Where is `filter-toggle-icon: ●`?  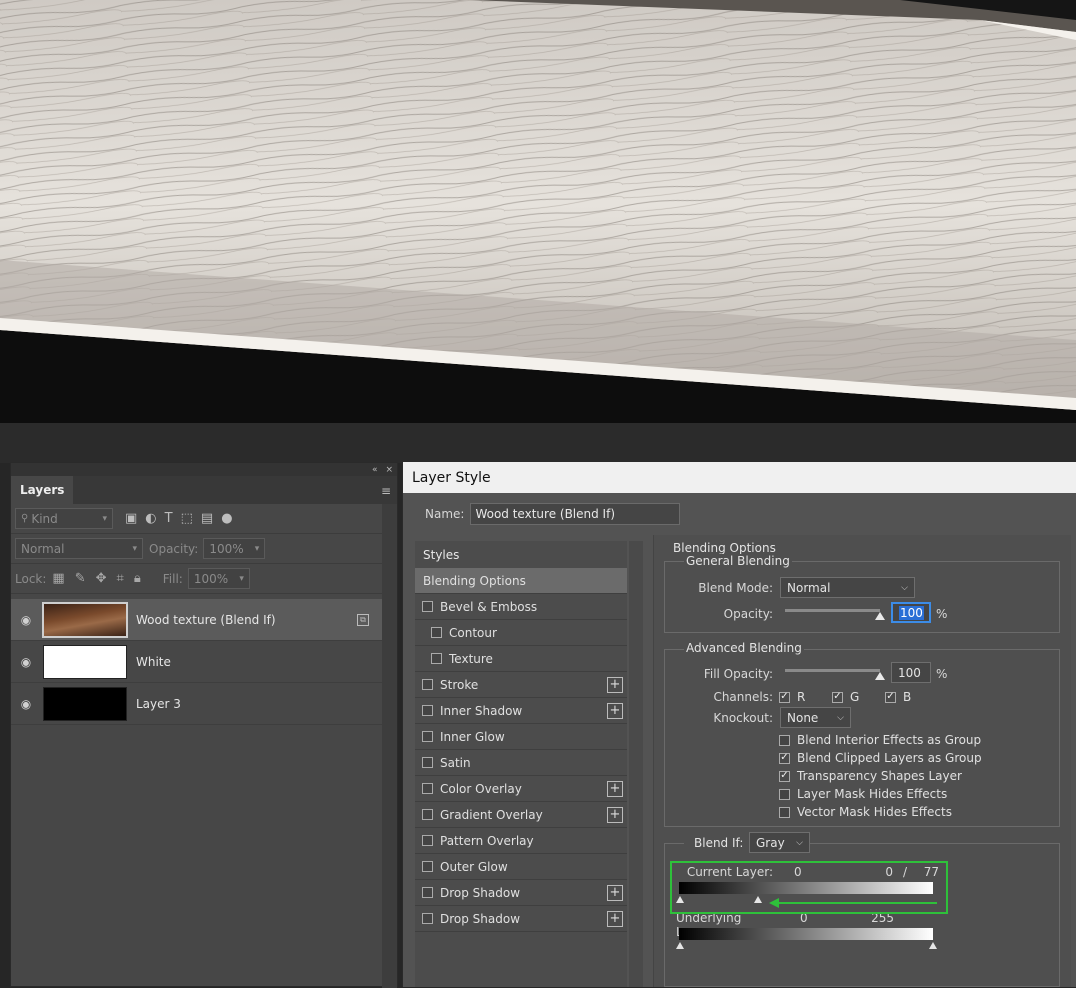
filter-toggle-icon: ● is located at coordinates (226, 518).